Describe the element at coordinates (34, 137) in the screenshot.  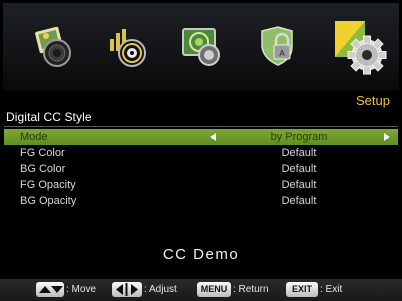
I see `setting-label: Mode` at that location.